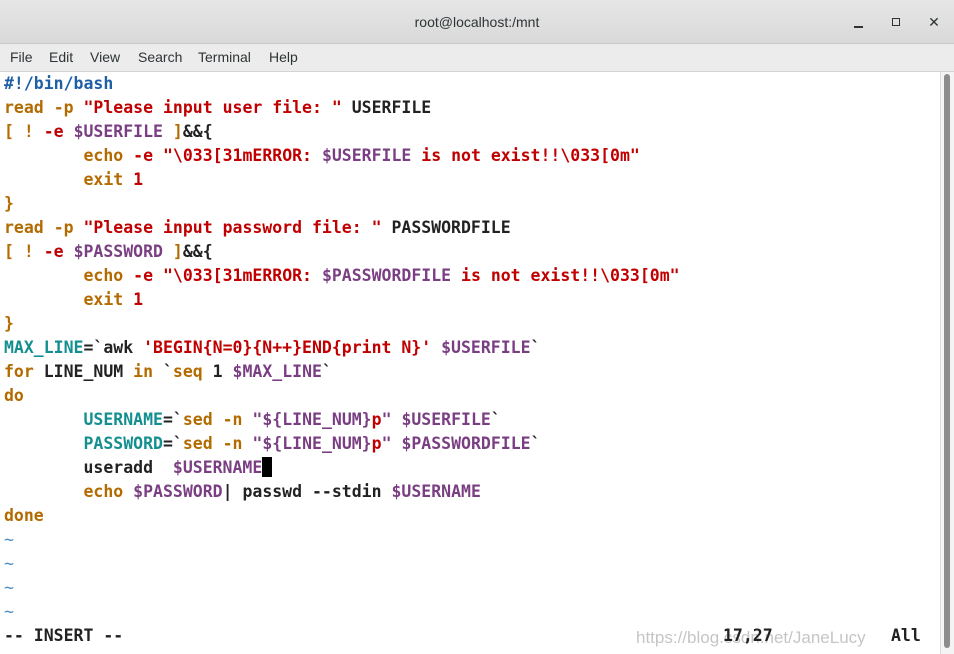 This screenshot has width=954, height=654. What do you see at coordinates (477, 22) in the screenshot?
I see `title-bar: root@localhost:/mnt ✕` at bounding box center [477, 22].